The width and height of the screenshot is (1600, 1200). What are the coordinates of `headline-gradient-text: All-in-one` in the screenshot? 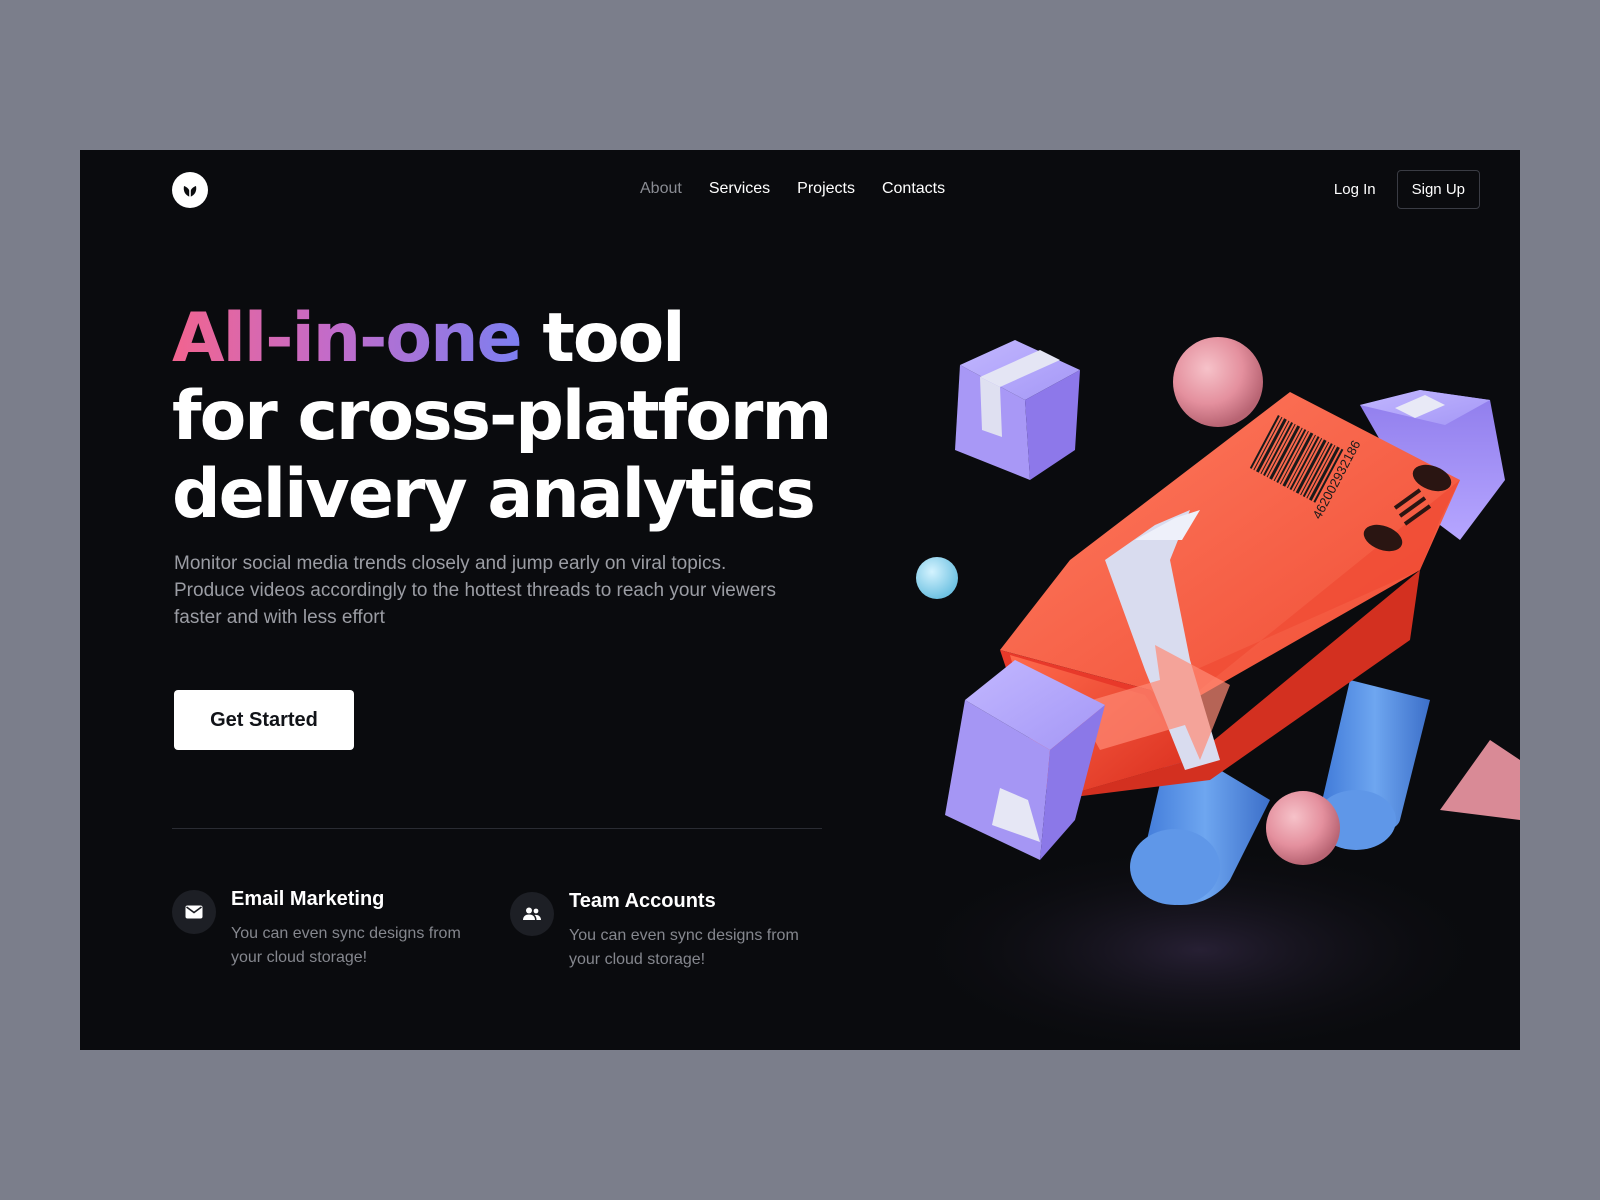 It's located at (347, 338).